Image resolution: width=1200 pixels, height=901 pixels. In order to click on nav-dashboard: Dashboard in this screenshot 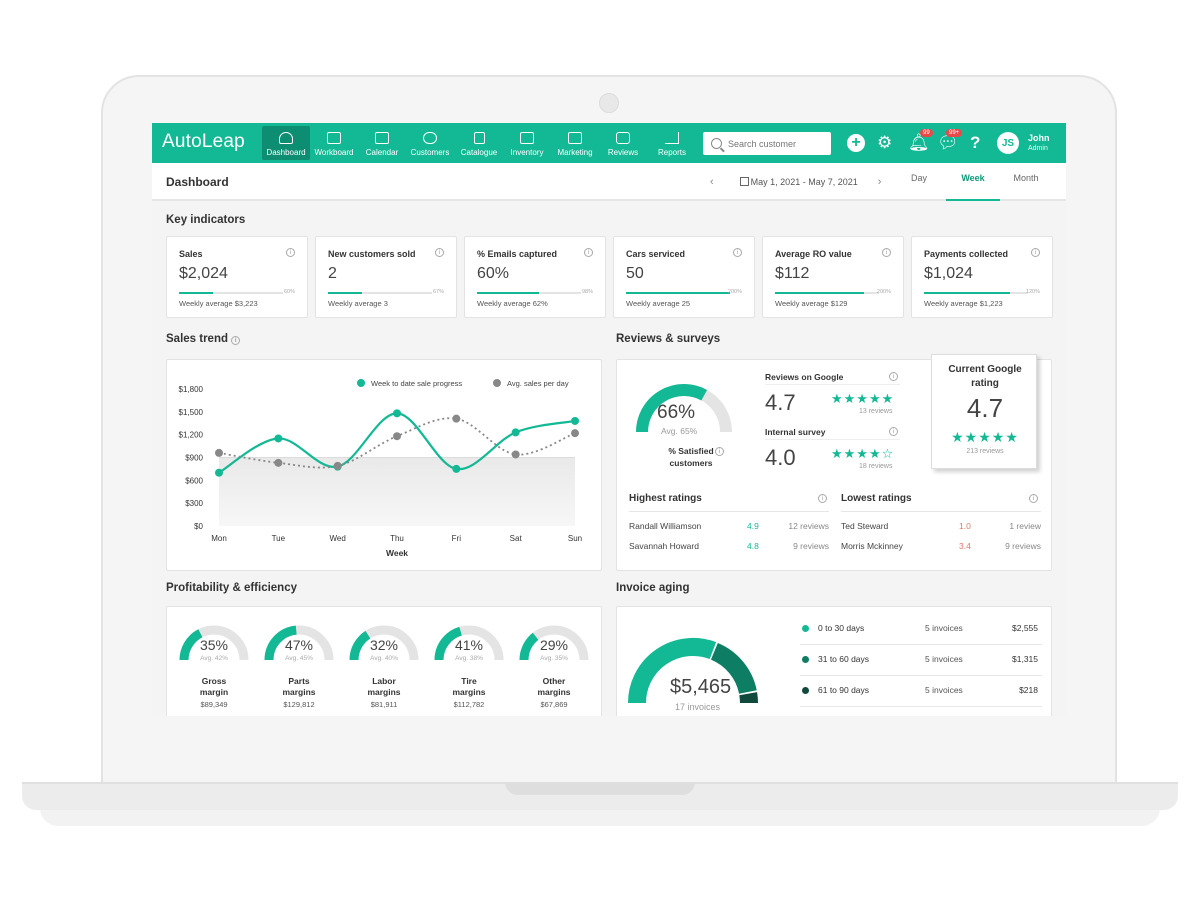, I will do `click(286, 143)`.